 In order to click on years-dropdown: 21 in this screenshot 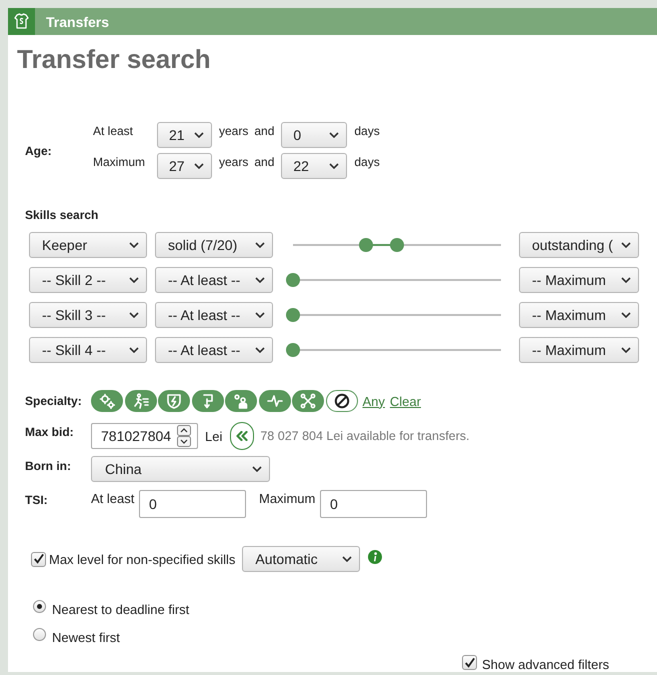, I will do `click(184, 135)`.